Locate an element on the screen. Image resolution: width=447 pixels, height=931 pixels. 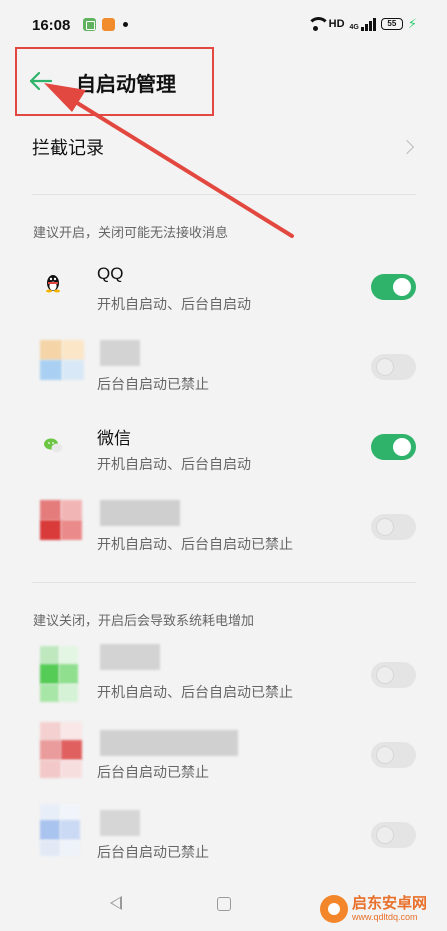
section-header-recommended-on: 建议开启，关闭可能无法接收消息 is located at coordinates (131, 232).